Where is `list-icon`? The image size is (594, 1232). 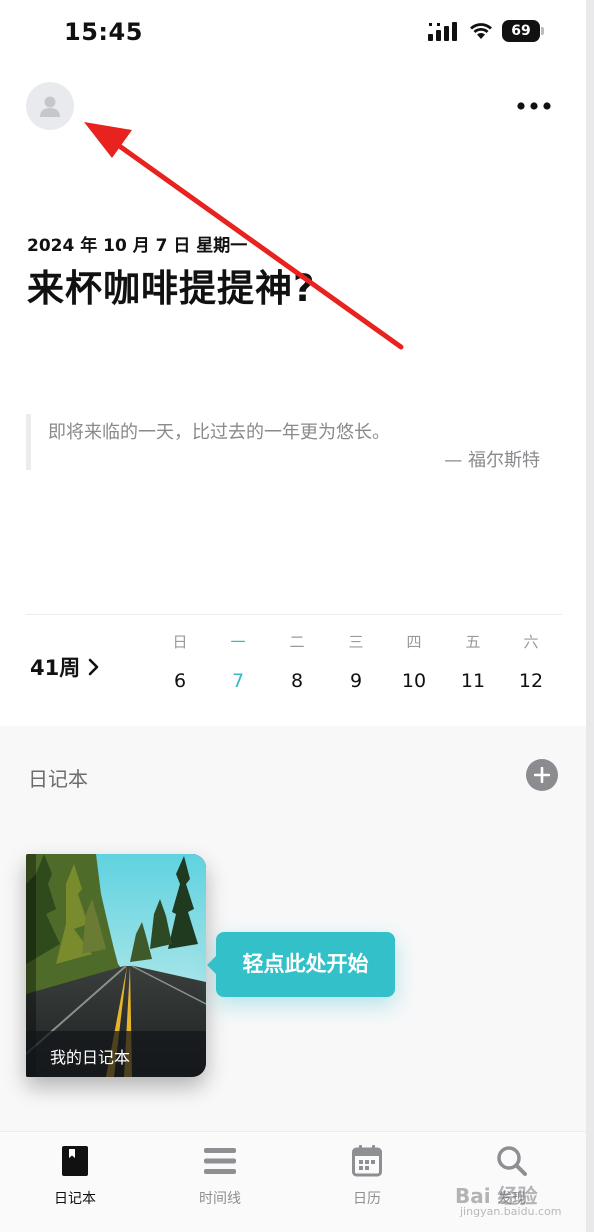
list-icon is located at coordinates (220, 1161).